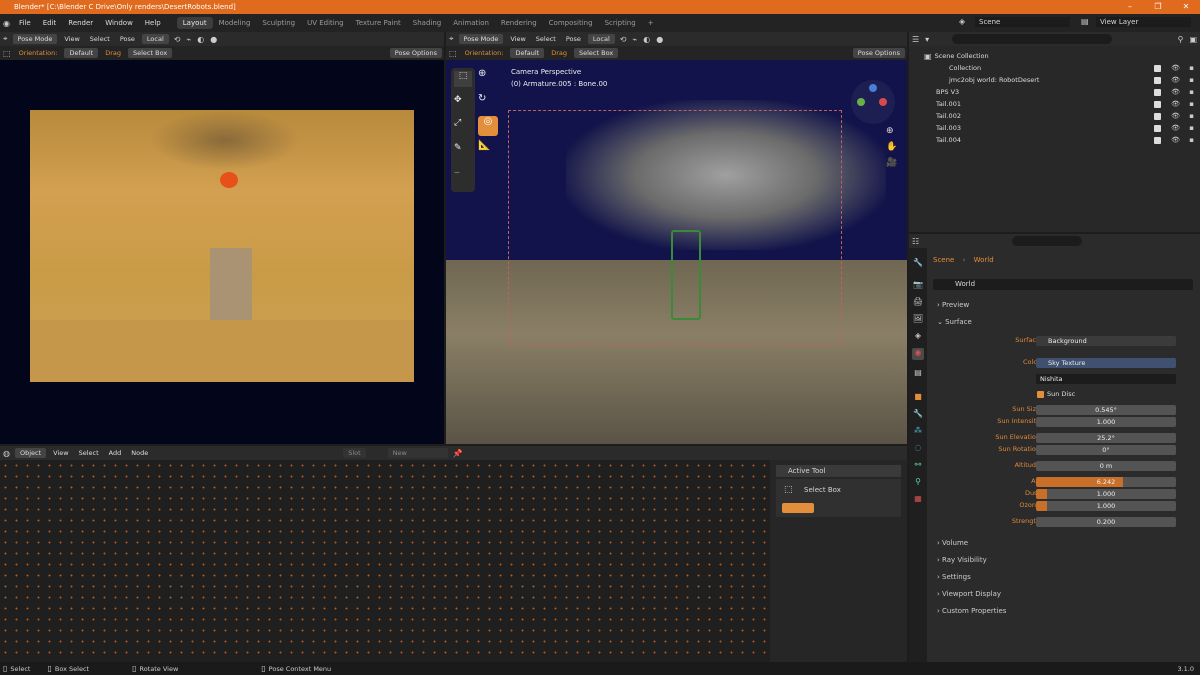 This screenshot has height=675, width=1200. Describe the element at coordinates (119, 23) in the screenshot. I see `menu-window: Window` at that location.